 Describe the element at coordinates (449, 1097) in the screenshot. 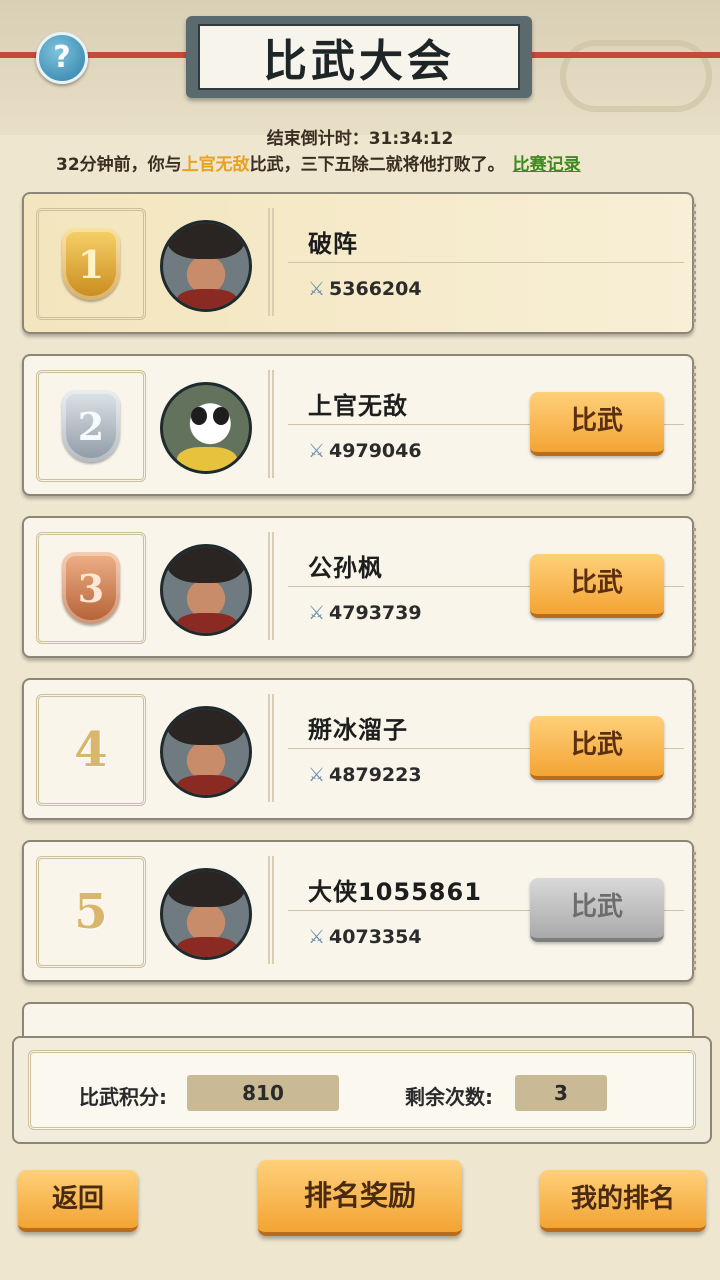

I see `remaining-label: 剩余次数:` at that location.